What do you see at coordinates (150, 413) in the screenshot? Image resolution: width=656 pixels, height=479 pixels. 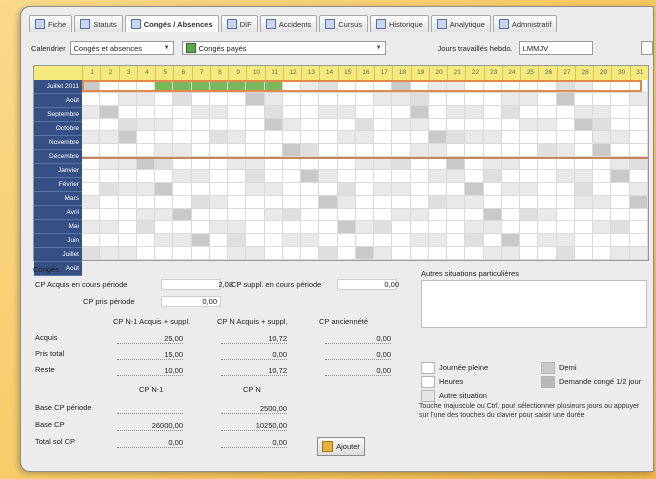 I see `base-periode-n1-field` at bounding box center [150, 413].